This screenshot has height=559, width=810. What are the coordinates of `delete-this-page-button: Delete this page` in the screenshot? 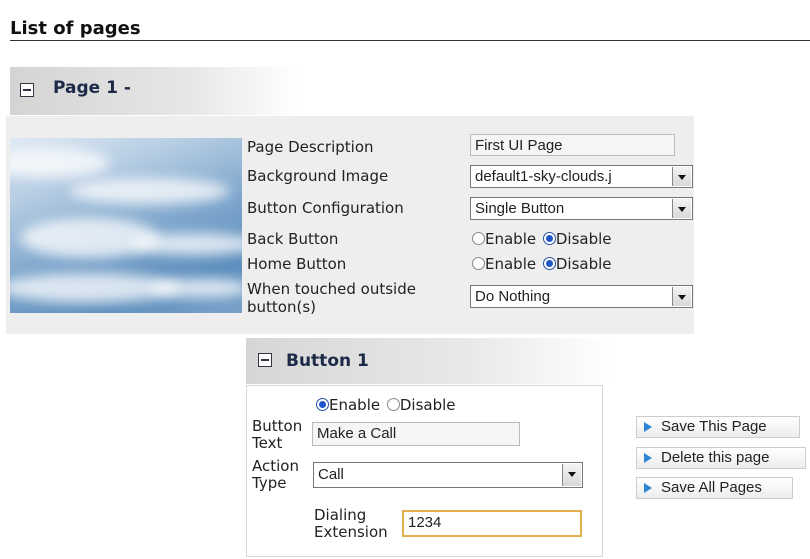 It's located at (721, 458).